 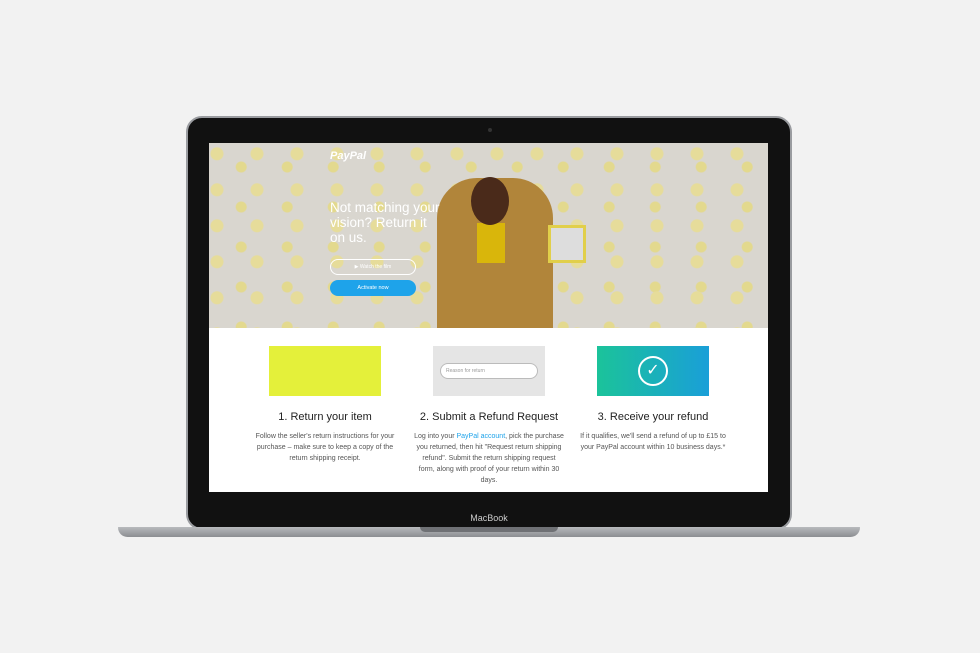 What do you see at coordinates (325, 417) in the screenshot?
I see `step-title: 1. Return your item` at bounding box center [325, 417].